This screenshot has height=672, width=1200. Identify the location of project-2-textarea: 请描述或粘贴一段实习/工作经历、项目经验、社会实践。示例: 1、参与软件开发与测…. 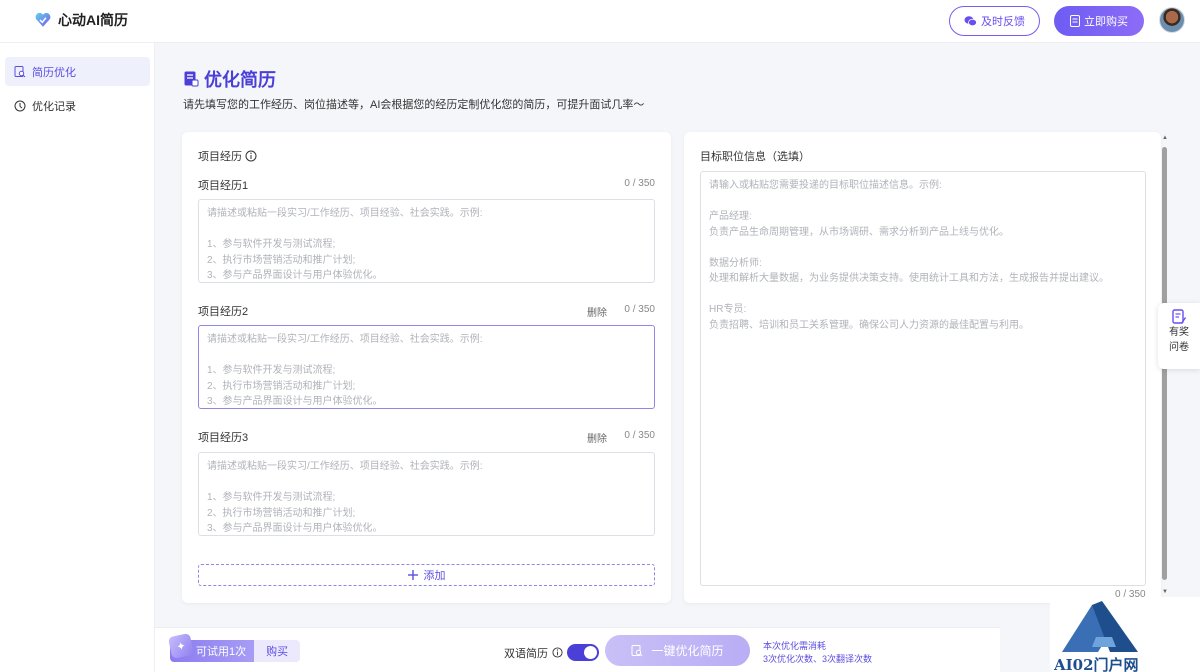
(426, 367).